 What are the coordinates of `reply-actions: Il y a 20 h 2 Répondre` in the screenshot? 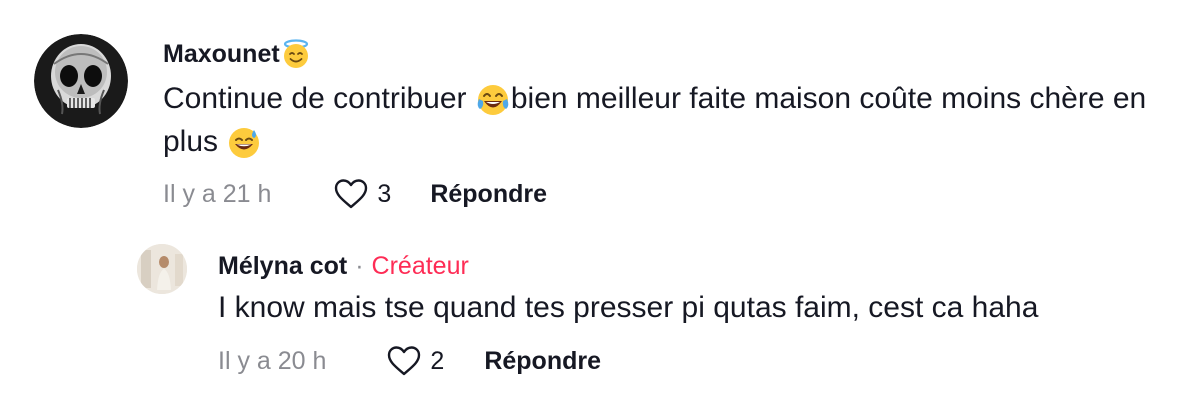 It's located at (409, 361).